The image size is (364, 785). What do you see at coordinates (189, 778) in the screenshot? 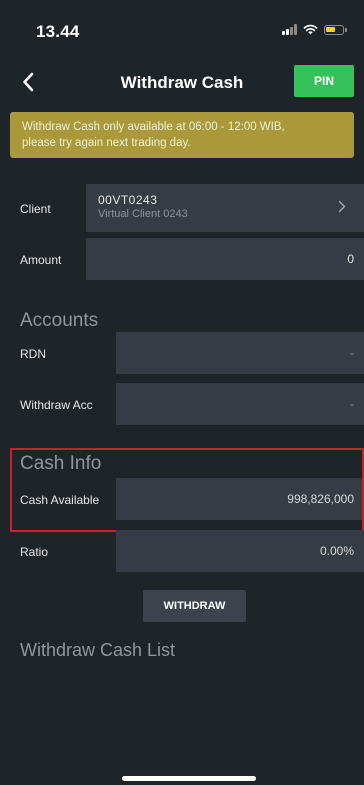
I see `home-indicator` at bounding box center [189, 778].